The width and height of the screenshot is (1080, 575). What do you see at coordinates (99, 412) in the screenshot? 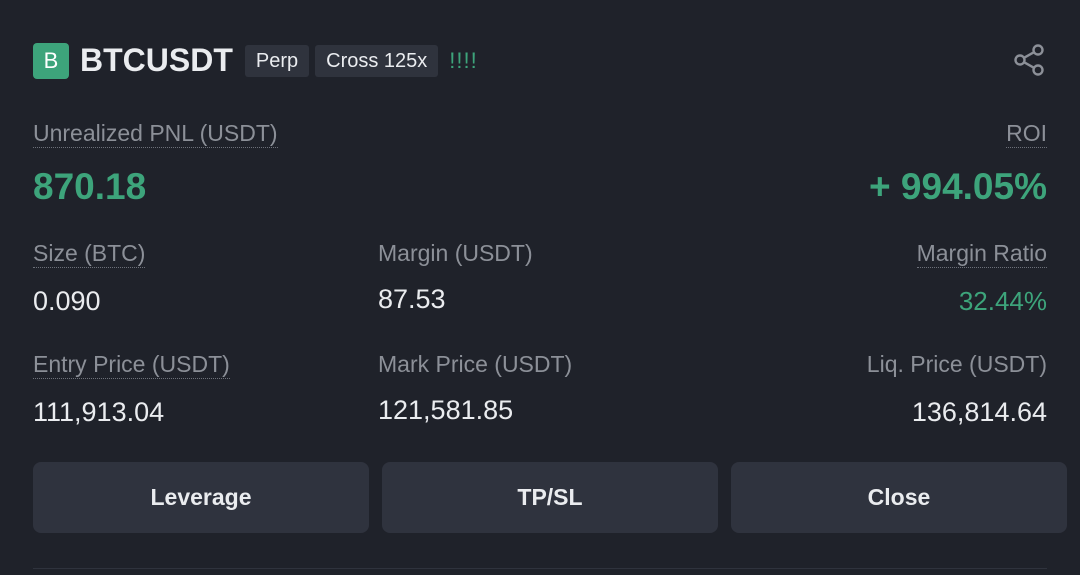
I see `entry-price-value: 111,913.04` at bounding box center [99, 412].